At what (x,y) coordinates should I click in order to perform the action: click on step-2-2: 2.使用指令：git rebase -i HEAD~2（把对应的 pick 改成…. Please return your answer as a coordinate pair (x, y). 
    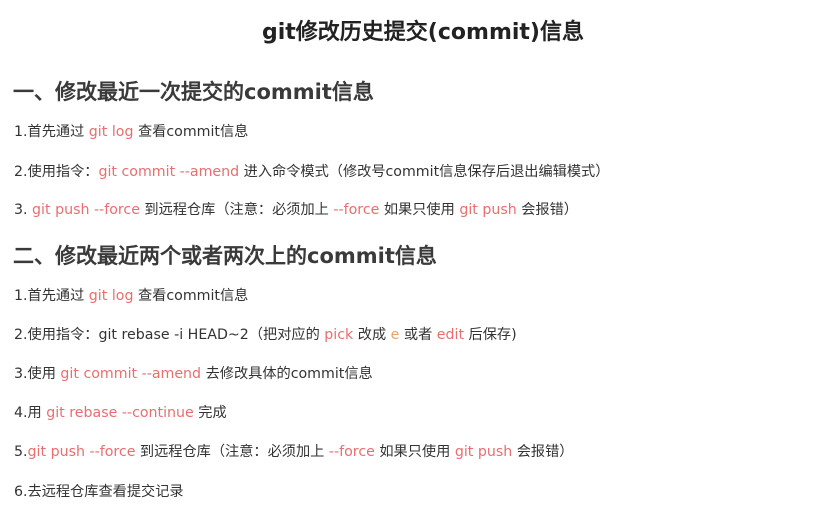
    Looking at the image, I should click on (265, 335).